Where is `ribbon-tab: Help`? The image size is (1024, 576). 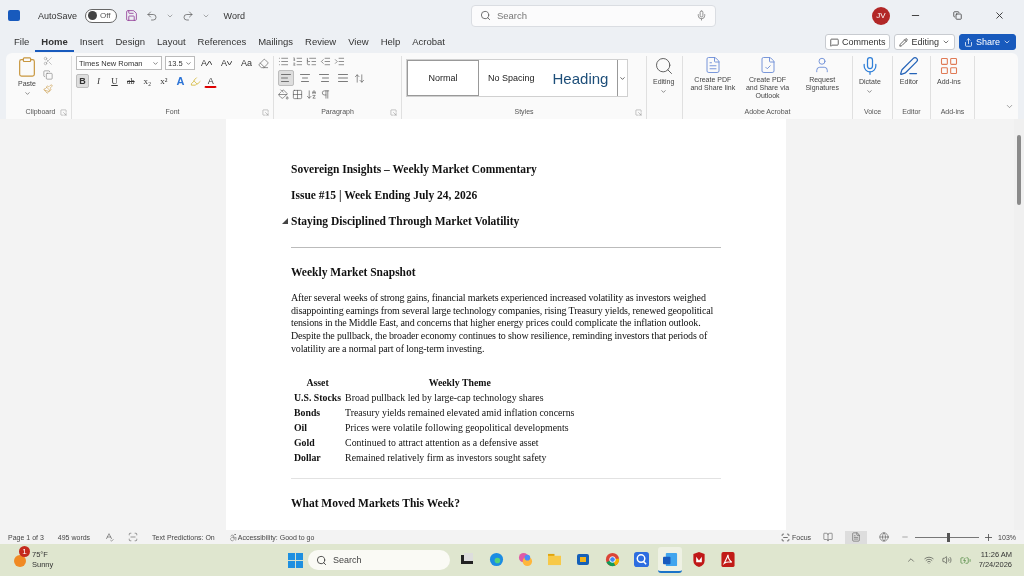
ribbon-tab: Help is located at coordinates (390, 42).